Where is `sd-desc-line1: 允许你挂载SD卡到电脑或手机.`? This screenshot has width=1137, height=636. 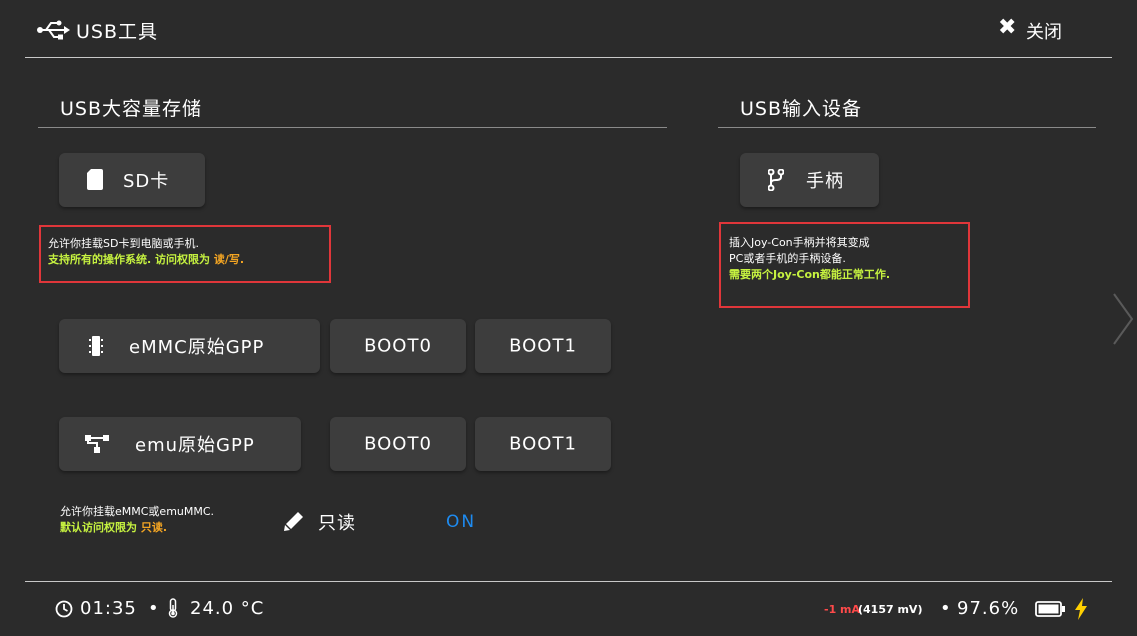 sd-desc-line1: 允许你挂载SD卡到电脑或手机. is located at coordinates (123, 243).